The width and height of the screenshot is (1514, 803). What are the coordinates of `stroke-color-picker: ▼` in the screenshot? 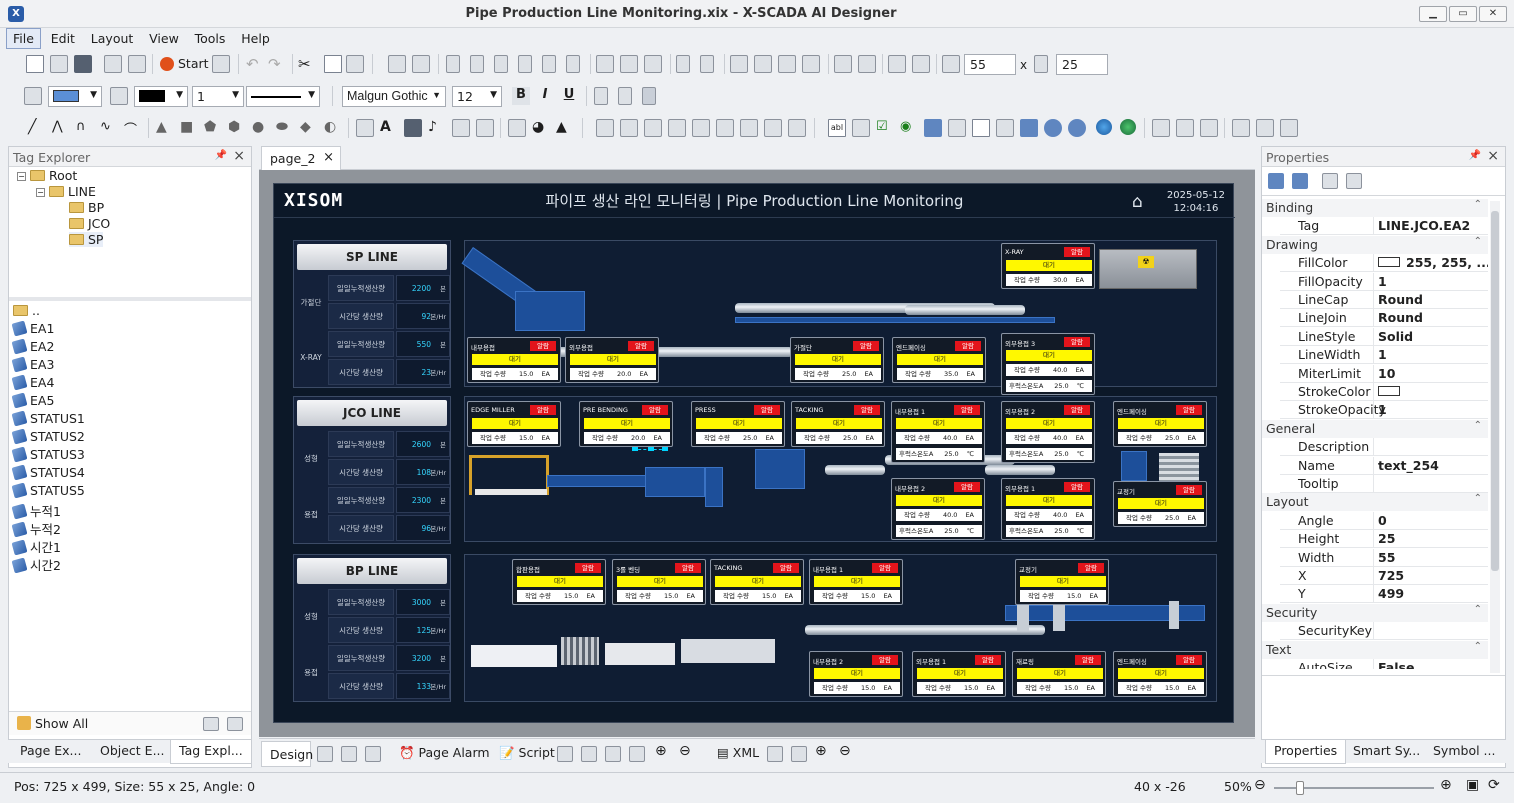 It's located at (161, 96).